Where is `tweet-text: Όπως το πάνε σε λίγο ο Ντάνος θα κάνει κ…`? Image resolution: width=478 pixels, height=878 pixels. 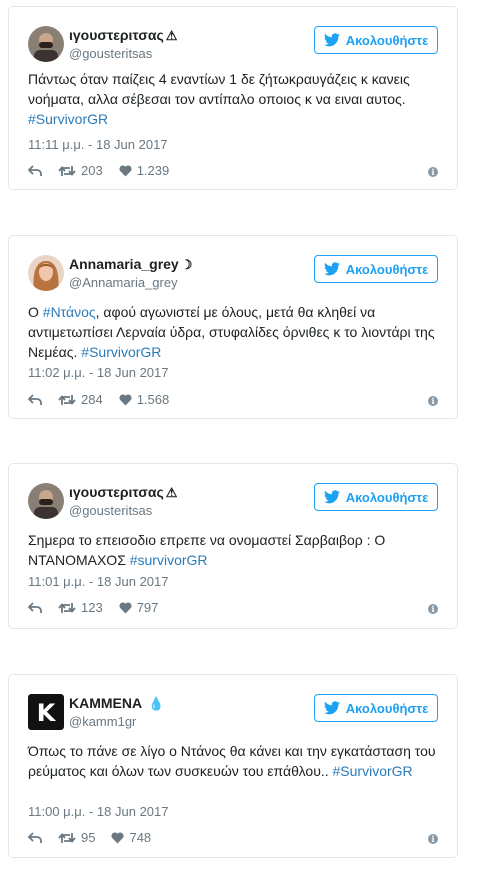
tweet-text: Όπως το πάνε σε λίγο ο Ντάνος θα κάνει κ… is located at coordinates (232, 761).